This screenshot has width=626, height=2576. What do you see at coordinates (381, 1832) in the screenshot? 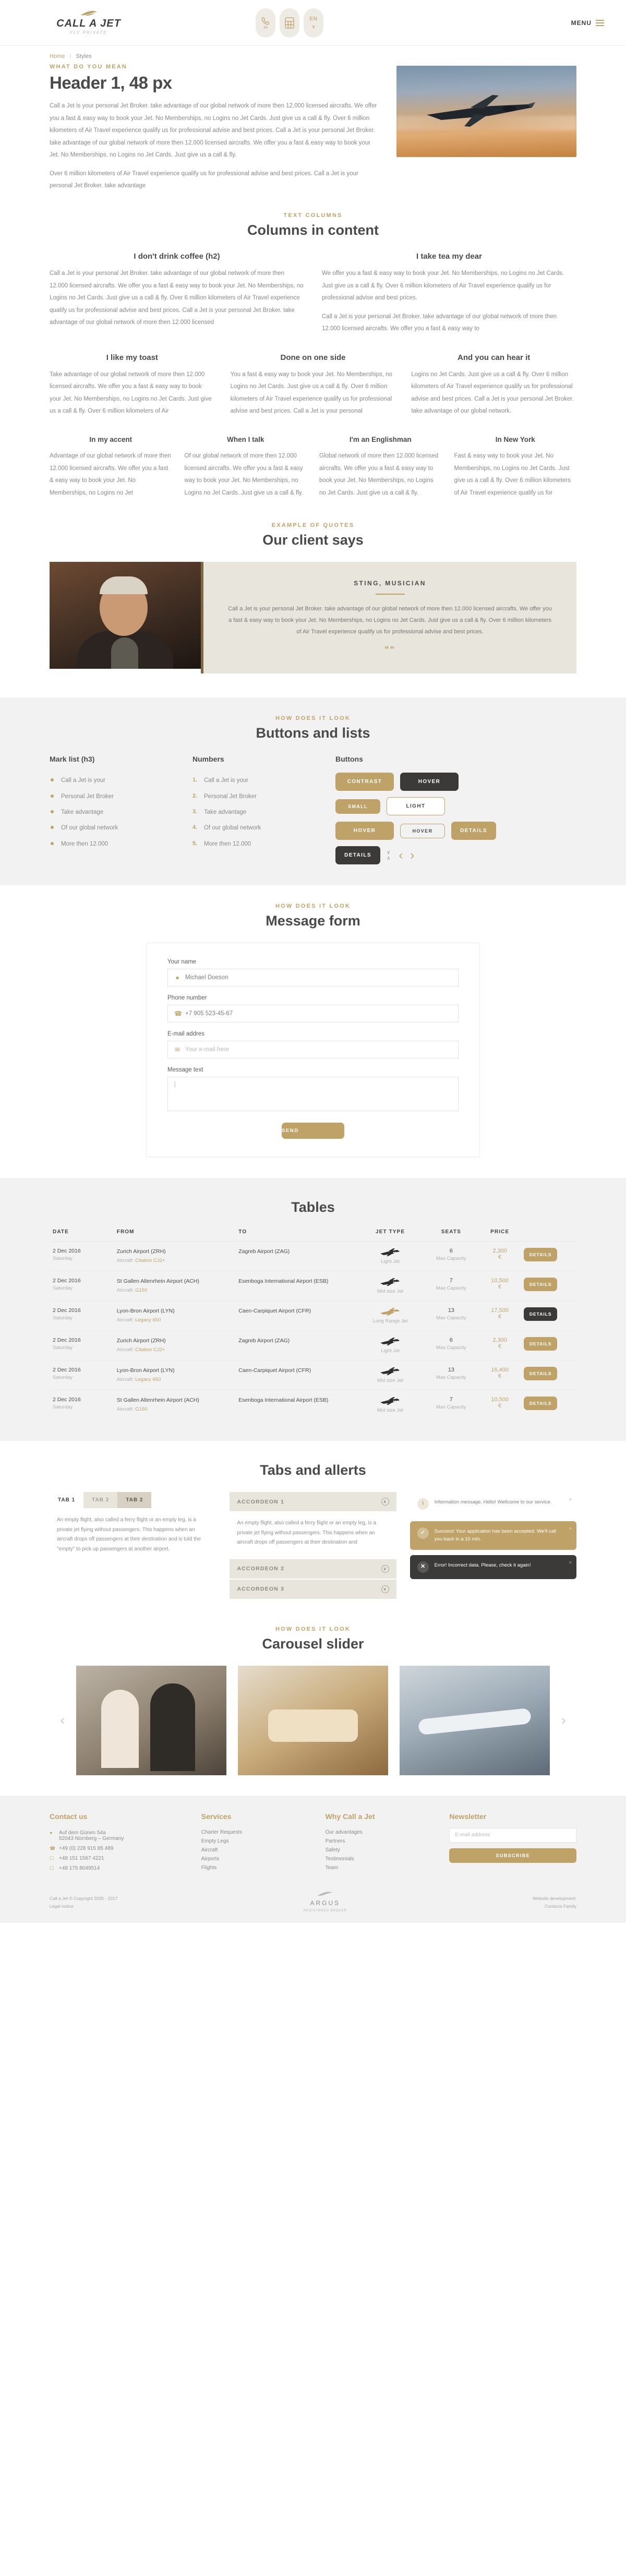
I see `footer-link: Our advantages` at bounding box center [381, 1832].